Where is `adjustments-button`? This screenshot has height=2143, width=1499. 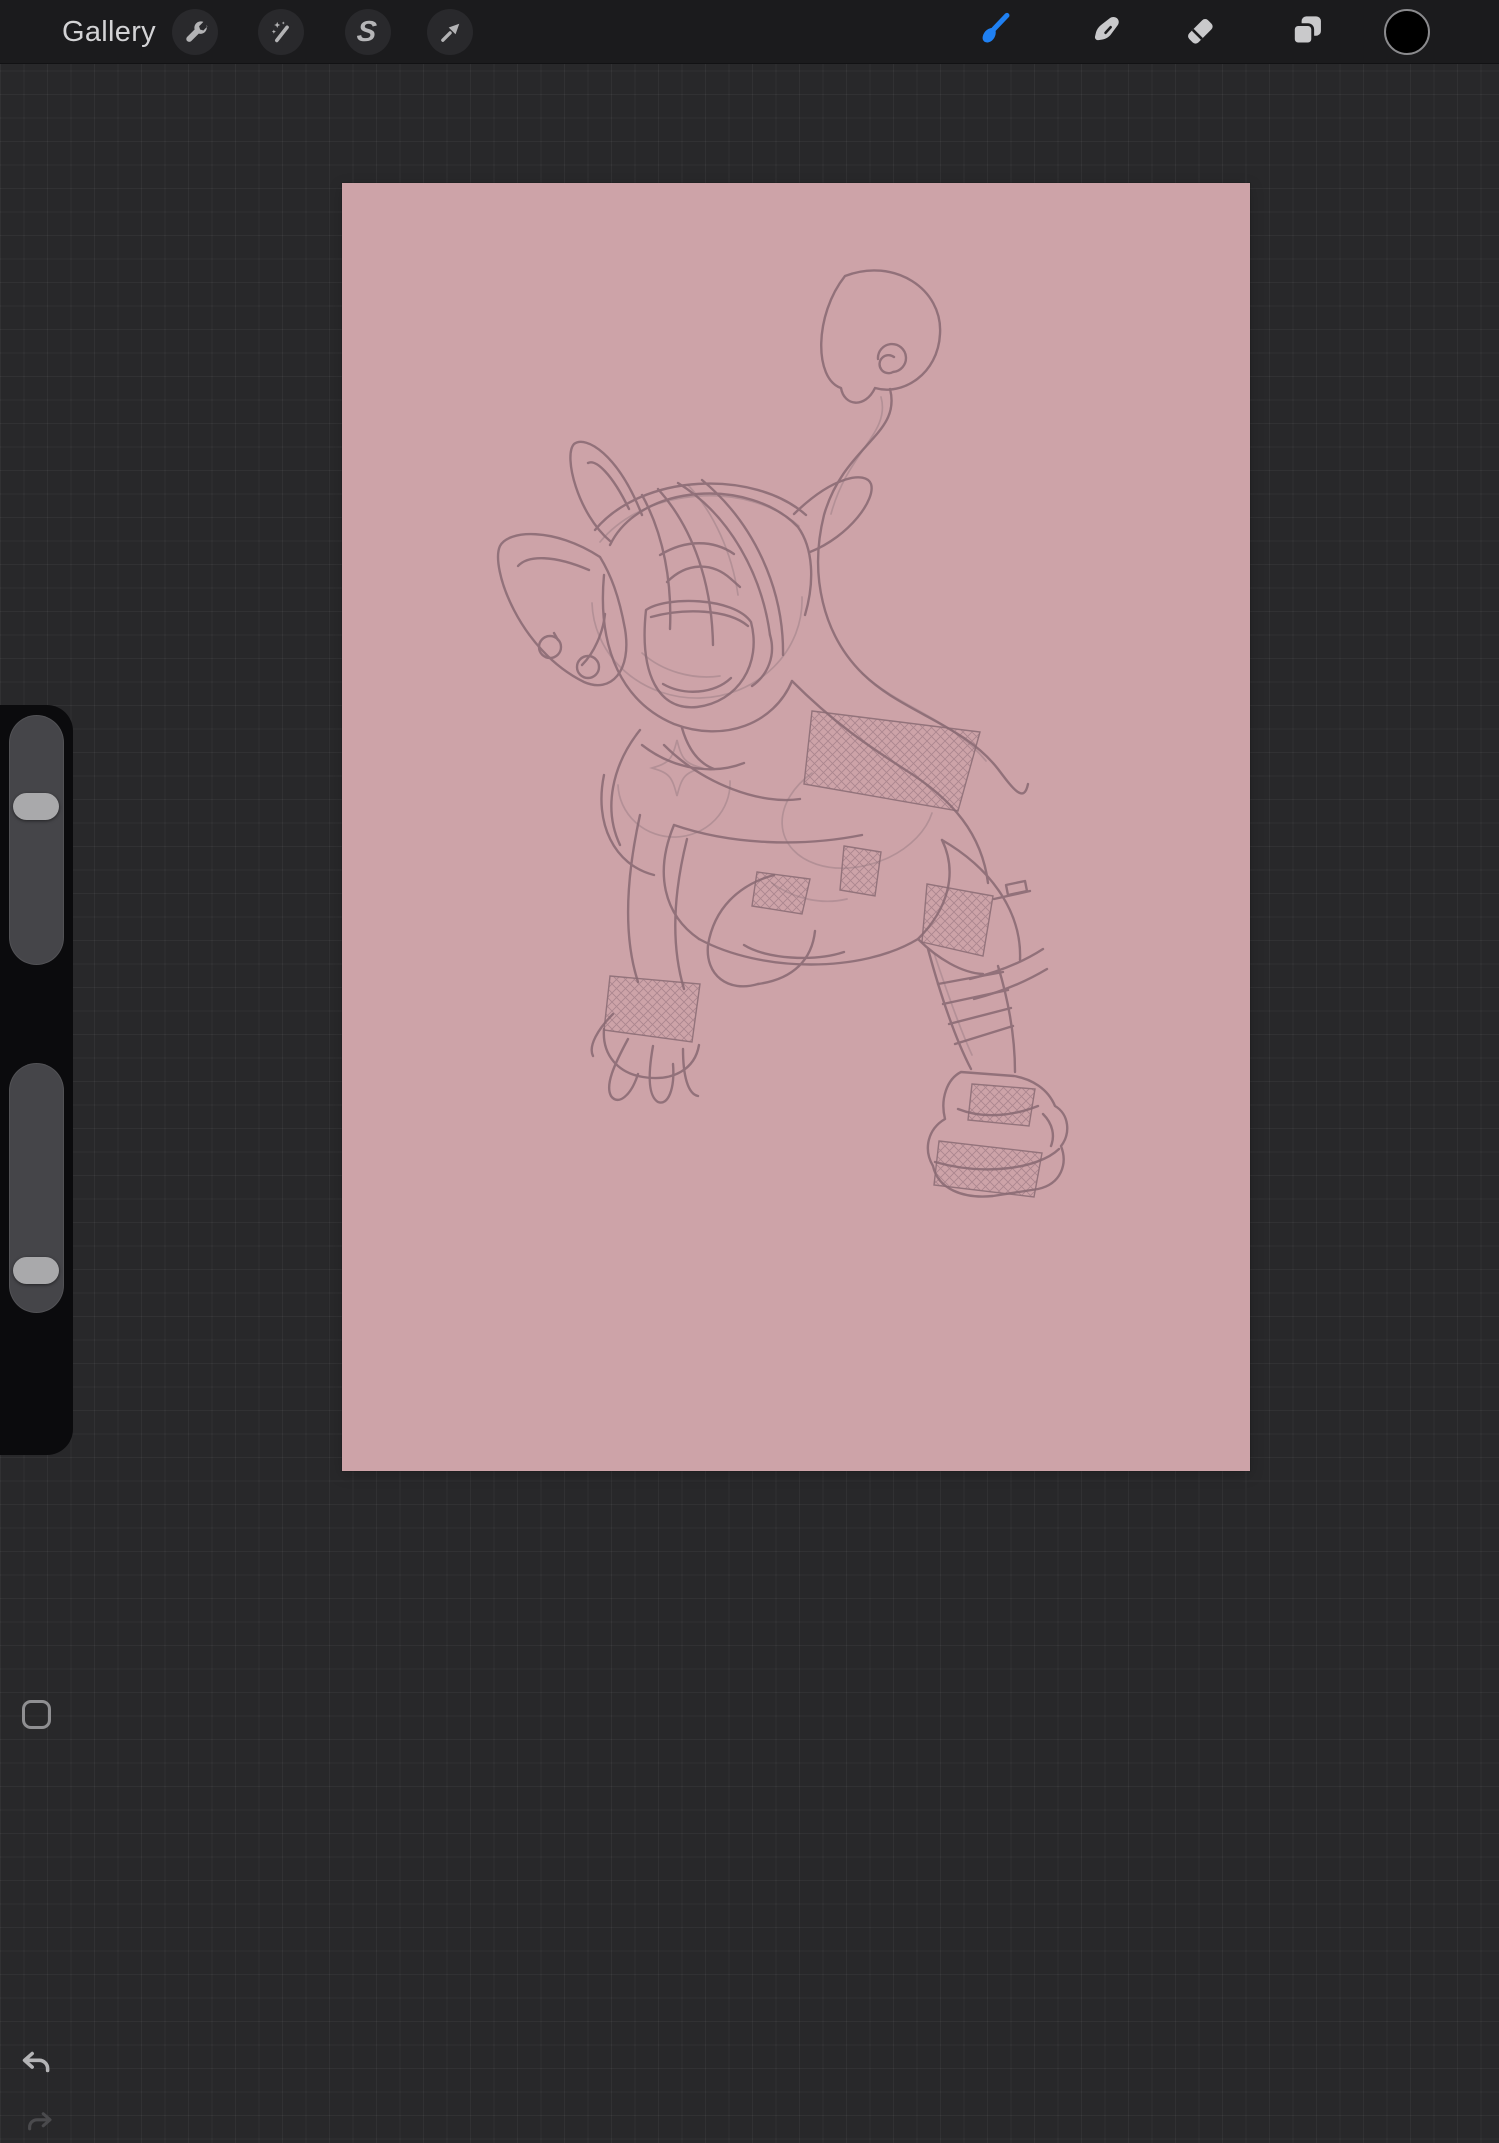
adjustments-button is located at coordinates (281, 32).